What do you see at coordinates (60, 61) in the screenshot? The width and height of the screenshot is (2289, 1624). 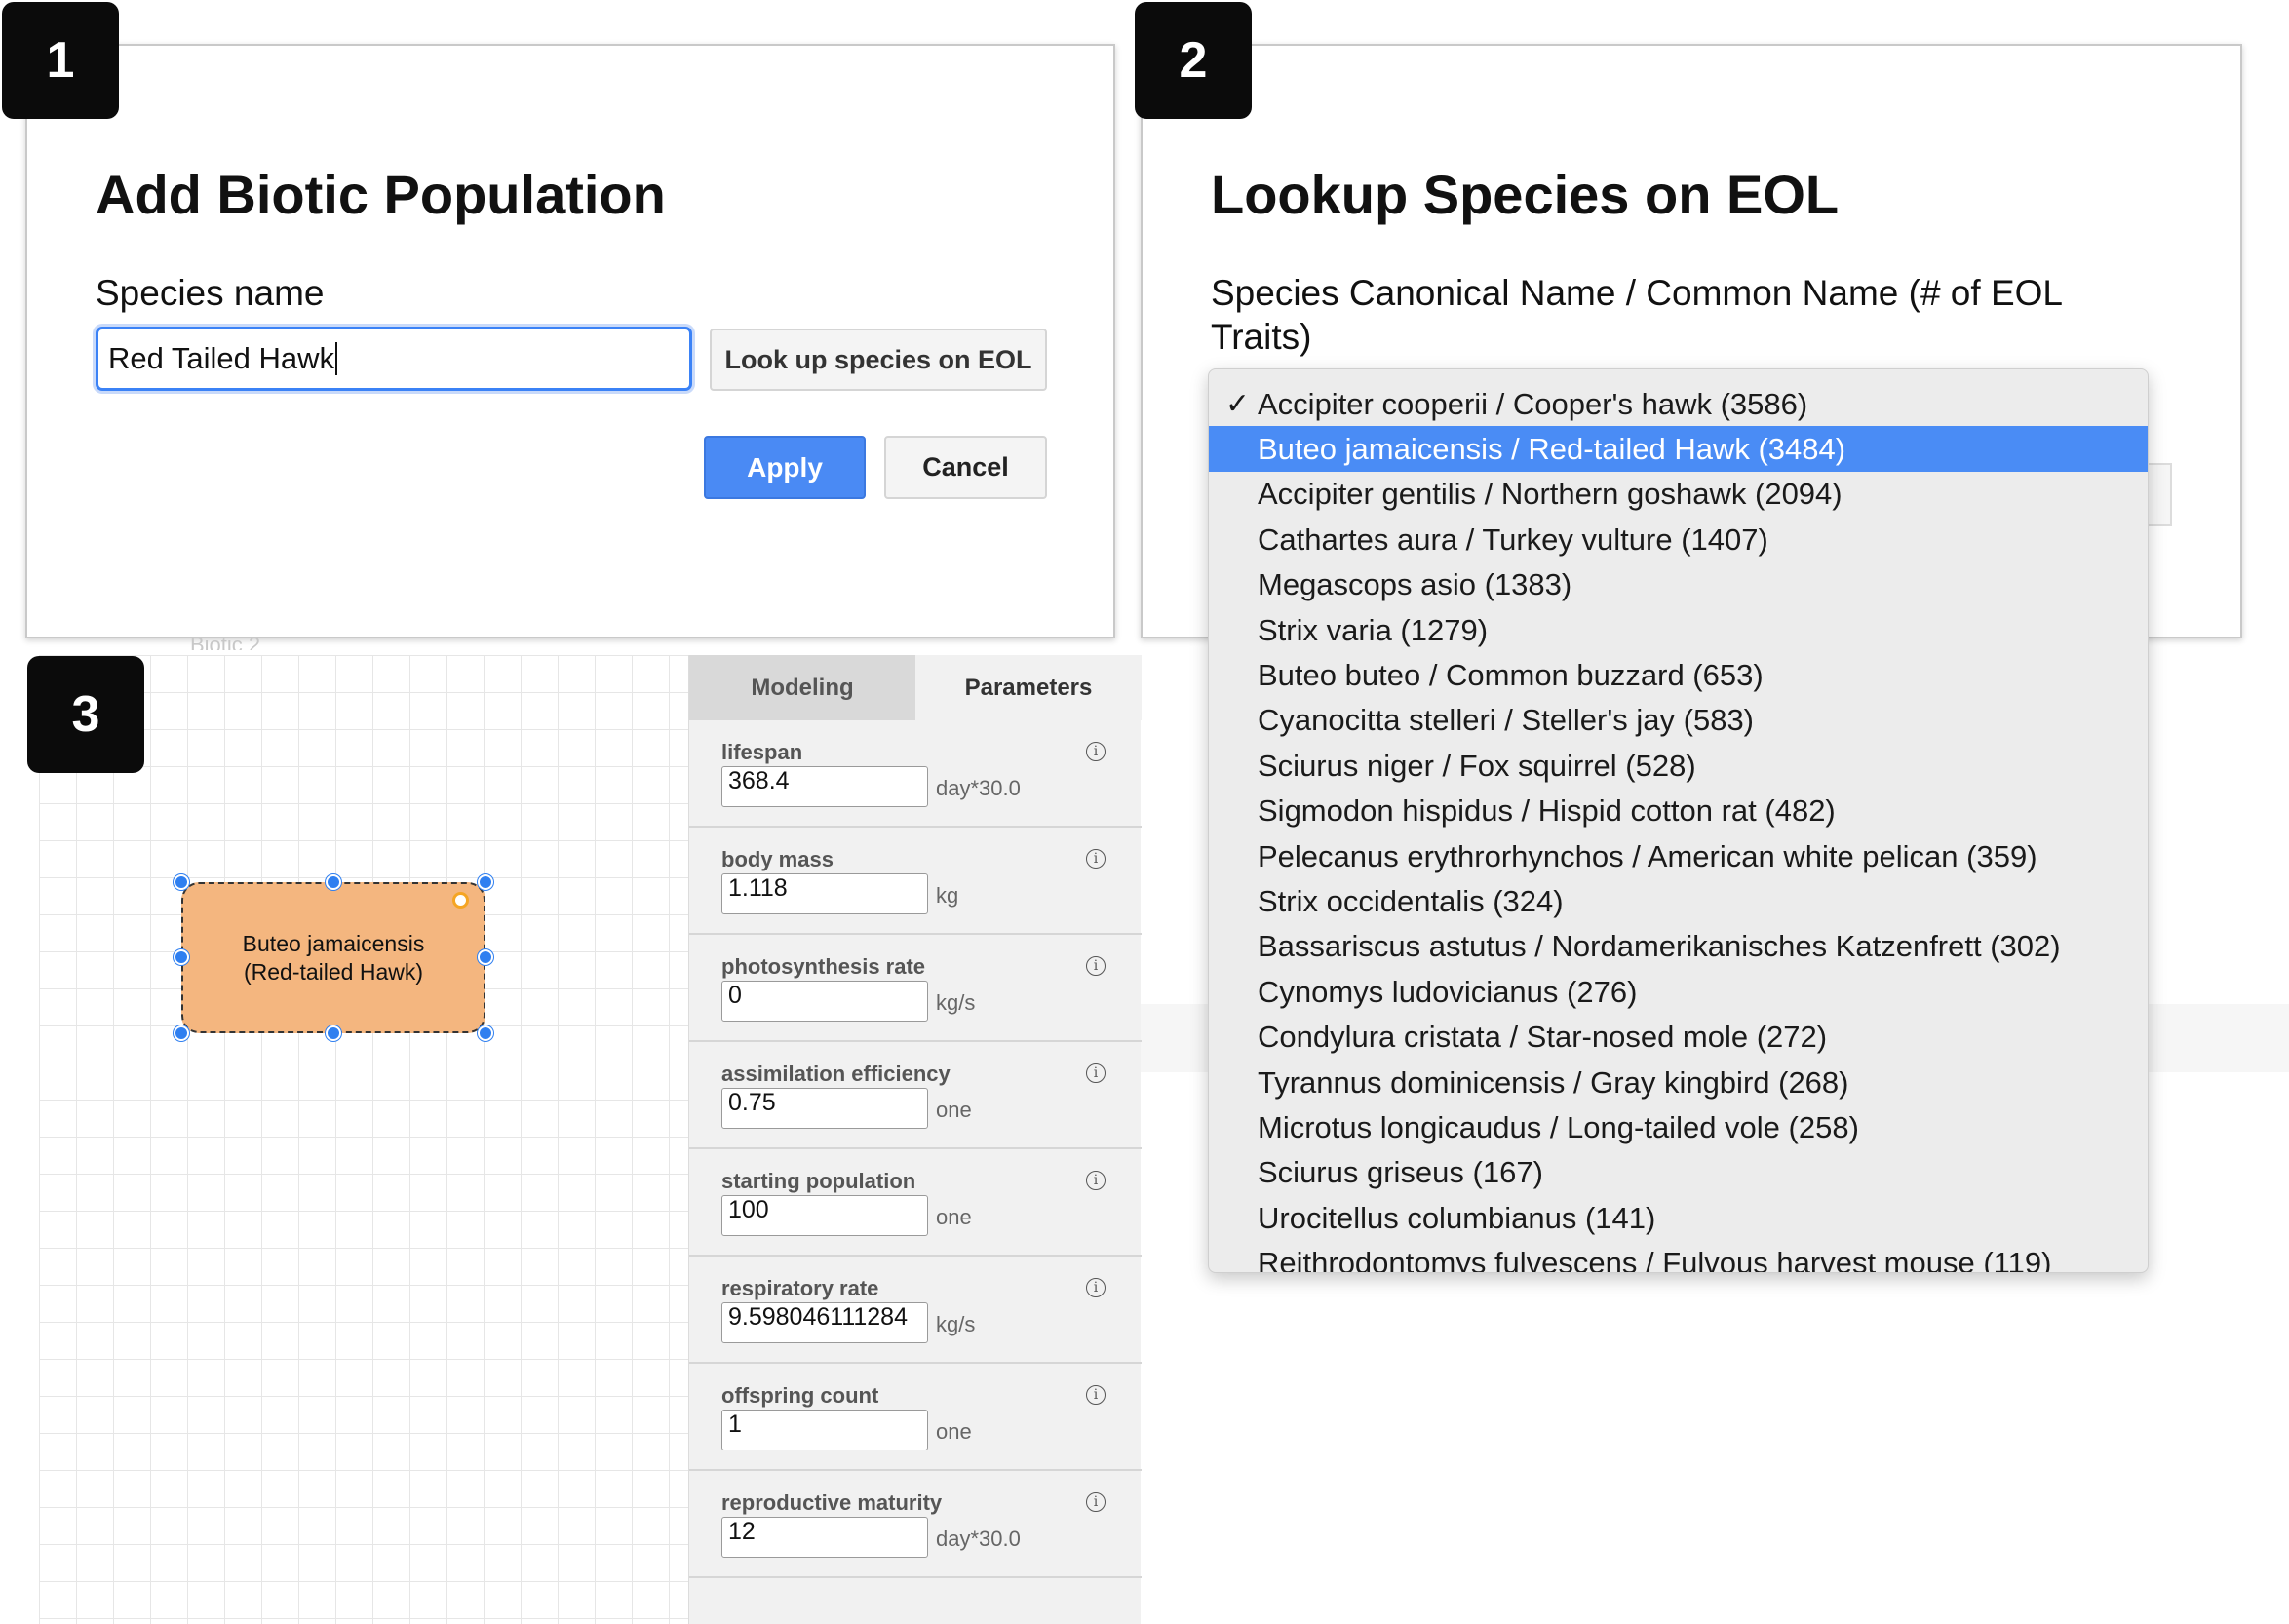 I see `step-badge-1: 1` at bounding box center [60, 61].